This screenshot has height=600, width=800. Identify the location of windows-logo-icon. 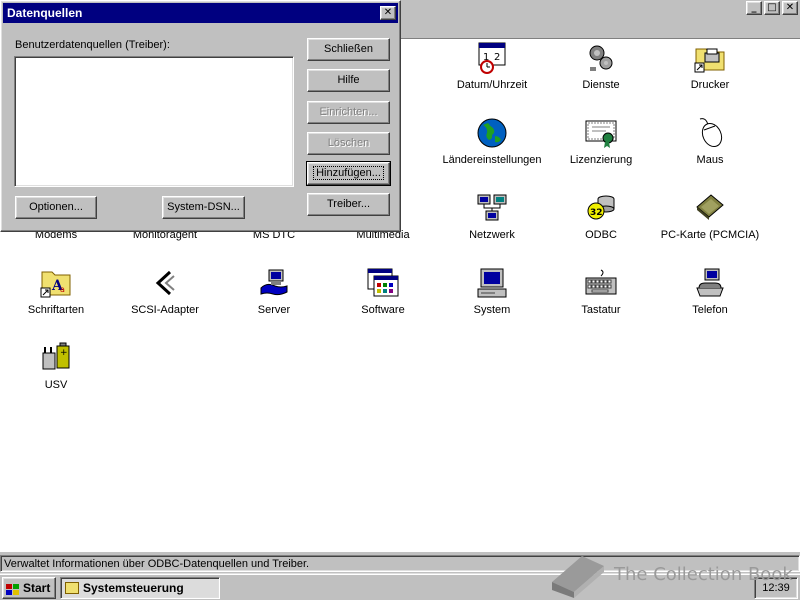
(13, 588).